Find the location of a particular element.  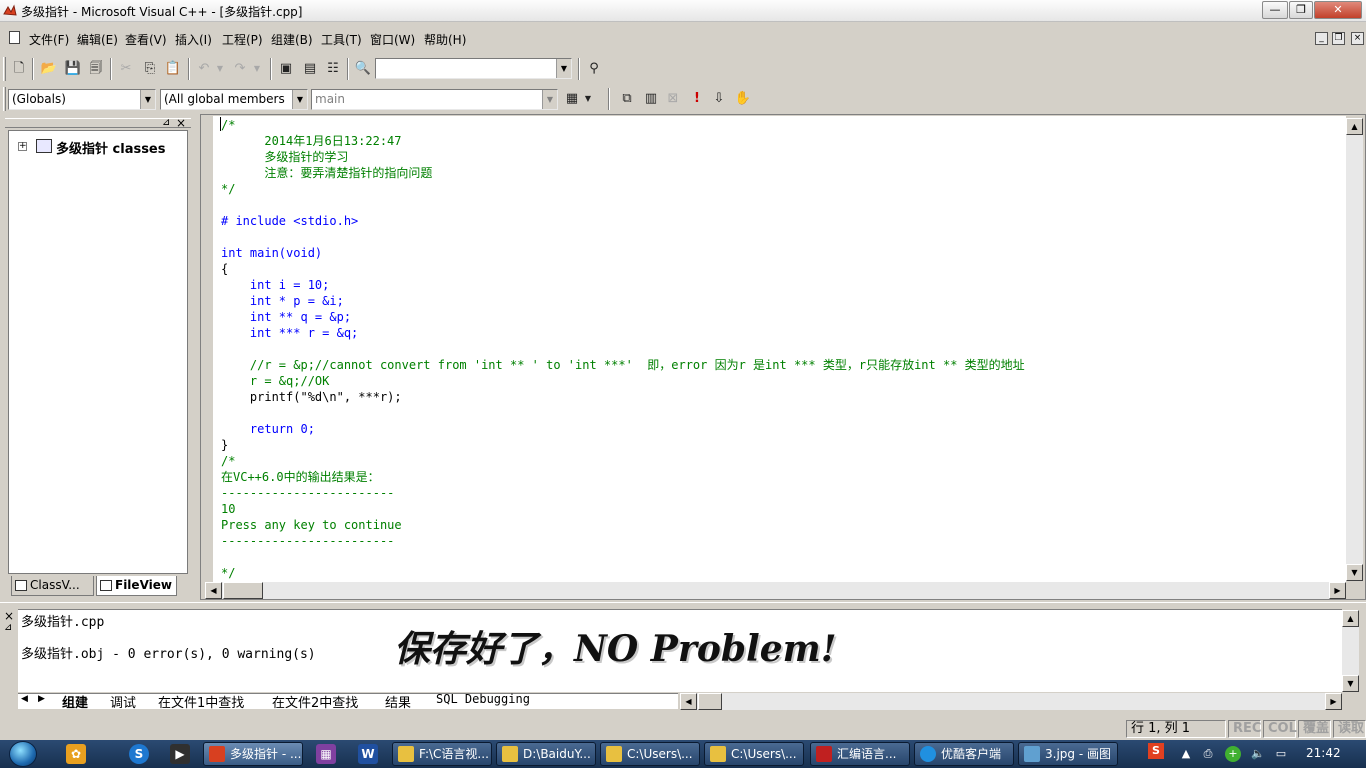

code-line: } is located at coordinates (224, 445).